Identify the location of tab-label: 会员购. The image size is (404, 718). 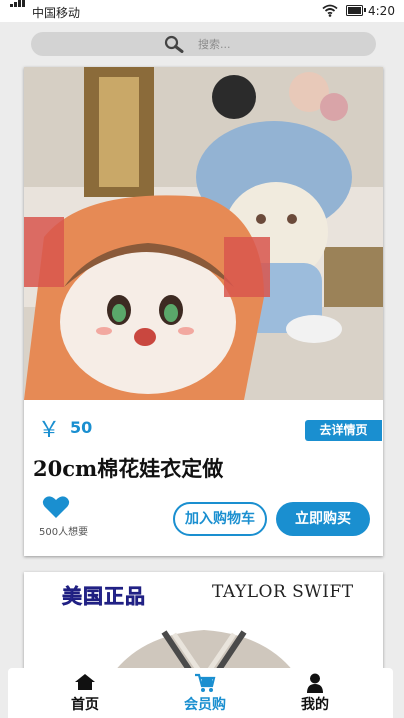
(205, 705).